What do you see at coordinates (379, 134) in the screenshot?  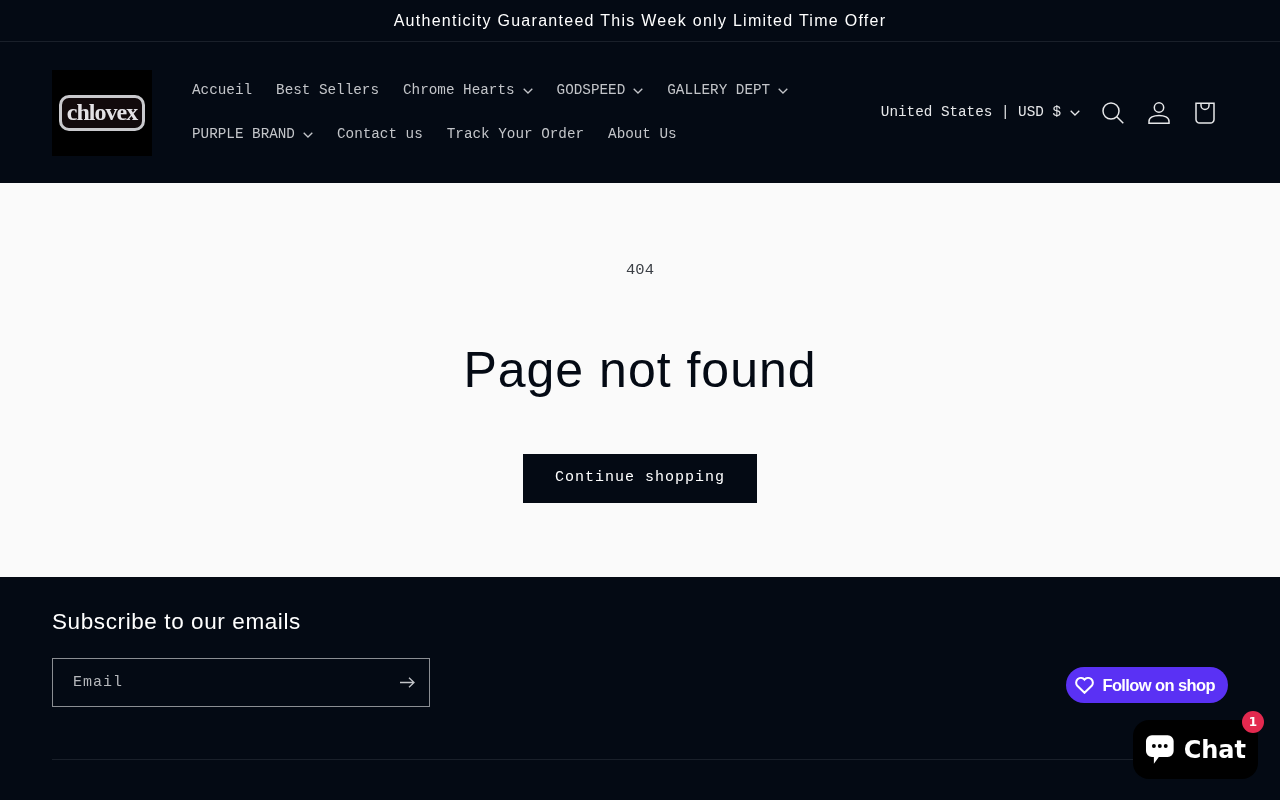 I see `nav-link: Contact us` at bounding box center [379, 134].